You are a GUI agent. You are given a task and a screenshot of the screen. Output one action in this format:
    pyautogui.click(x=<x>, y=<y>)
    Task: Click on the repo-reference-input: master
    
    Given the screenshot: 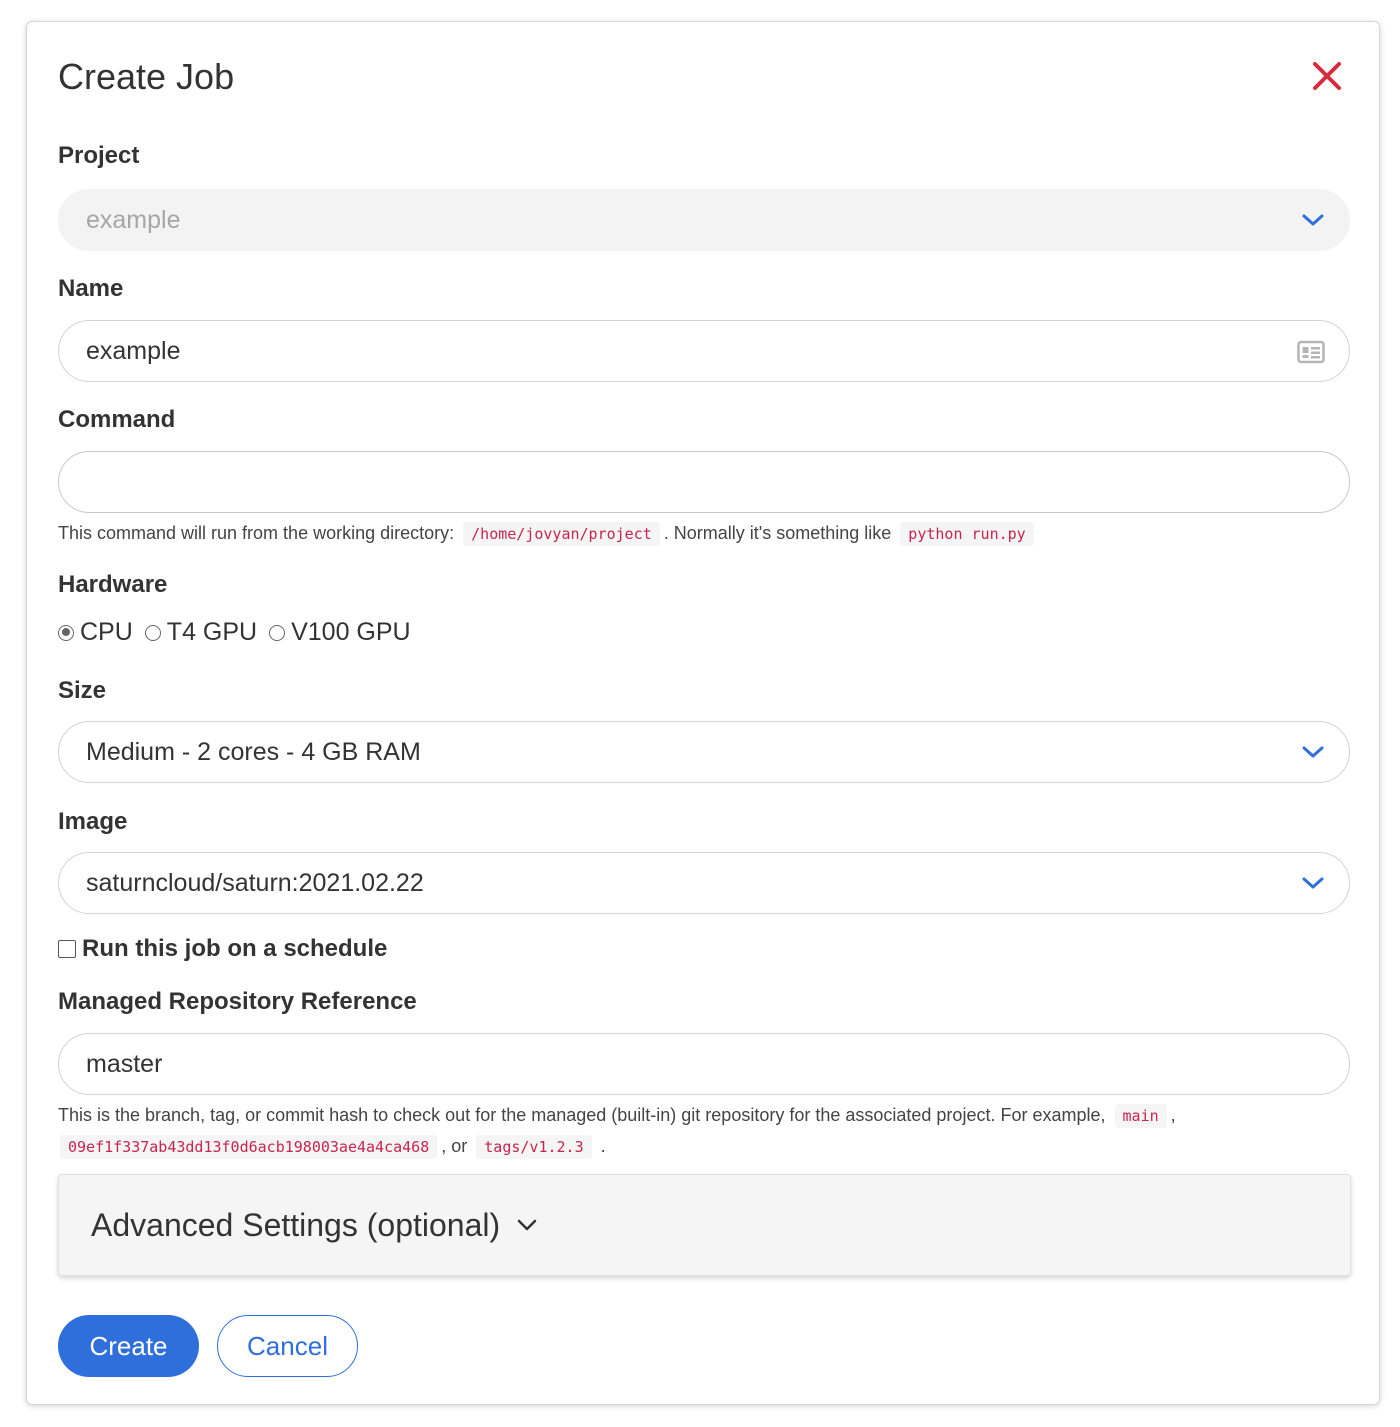 What is the action you would take?
    pyautogui.click(x=704, y=1064)
    